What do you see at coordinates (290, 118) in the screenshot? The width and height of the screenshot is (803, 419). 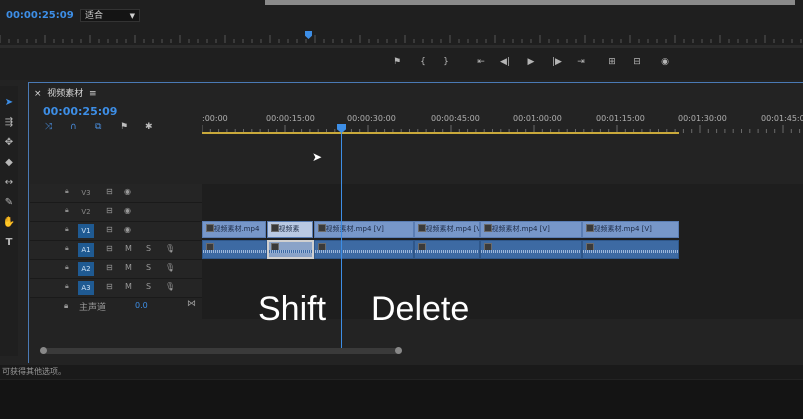 I see `ruler-label: 00:00:15:00` at bounding box center [290, 118].